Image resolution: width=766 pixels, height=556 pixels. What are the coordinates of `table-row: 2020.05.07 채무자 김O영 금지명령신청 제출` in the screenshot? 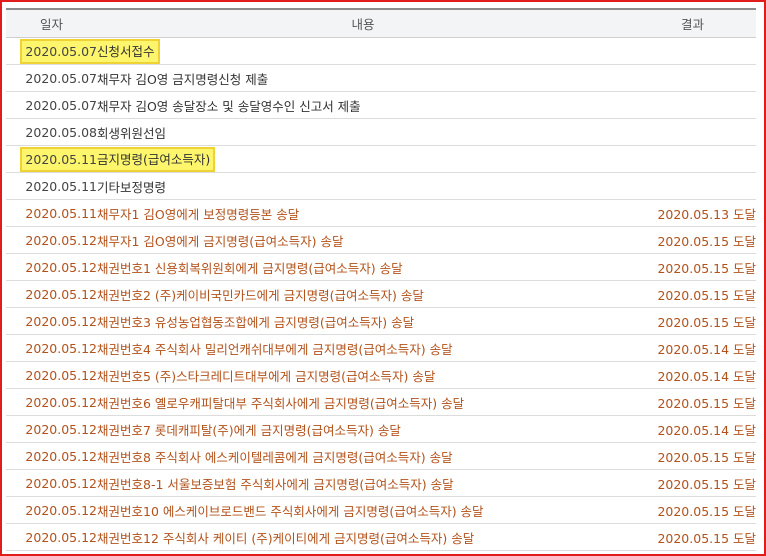 It's located at (381, 78).